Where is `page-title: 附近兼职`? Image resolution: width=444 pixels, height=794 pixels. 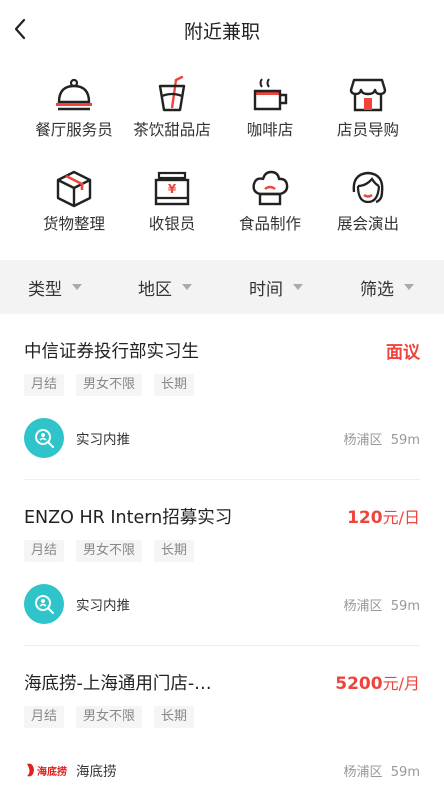 page-title: 附近兼职 is located at coordinates (221, 32).